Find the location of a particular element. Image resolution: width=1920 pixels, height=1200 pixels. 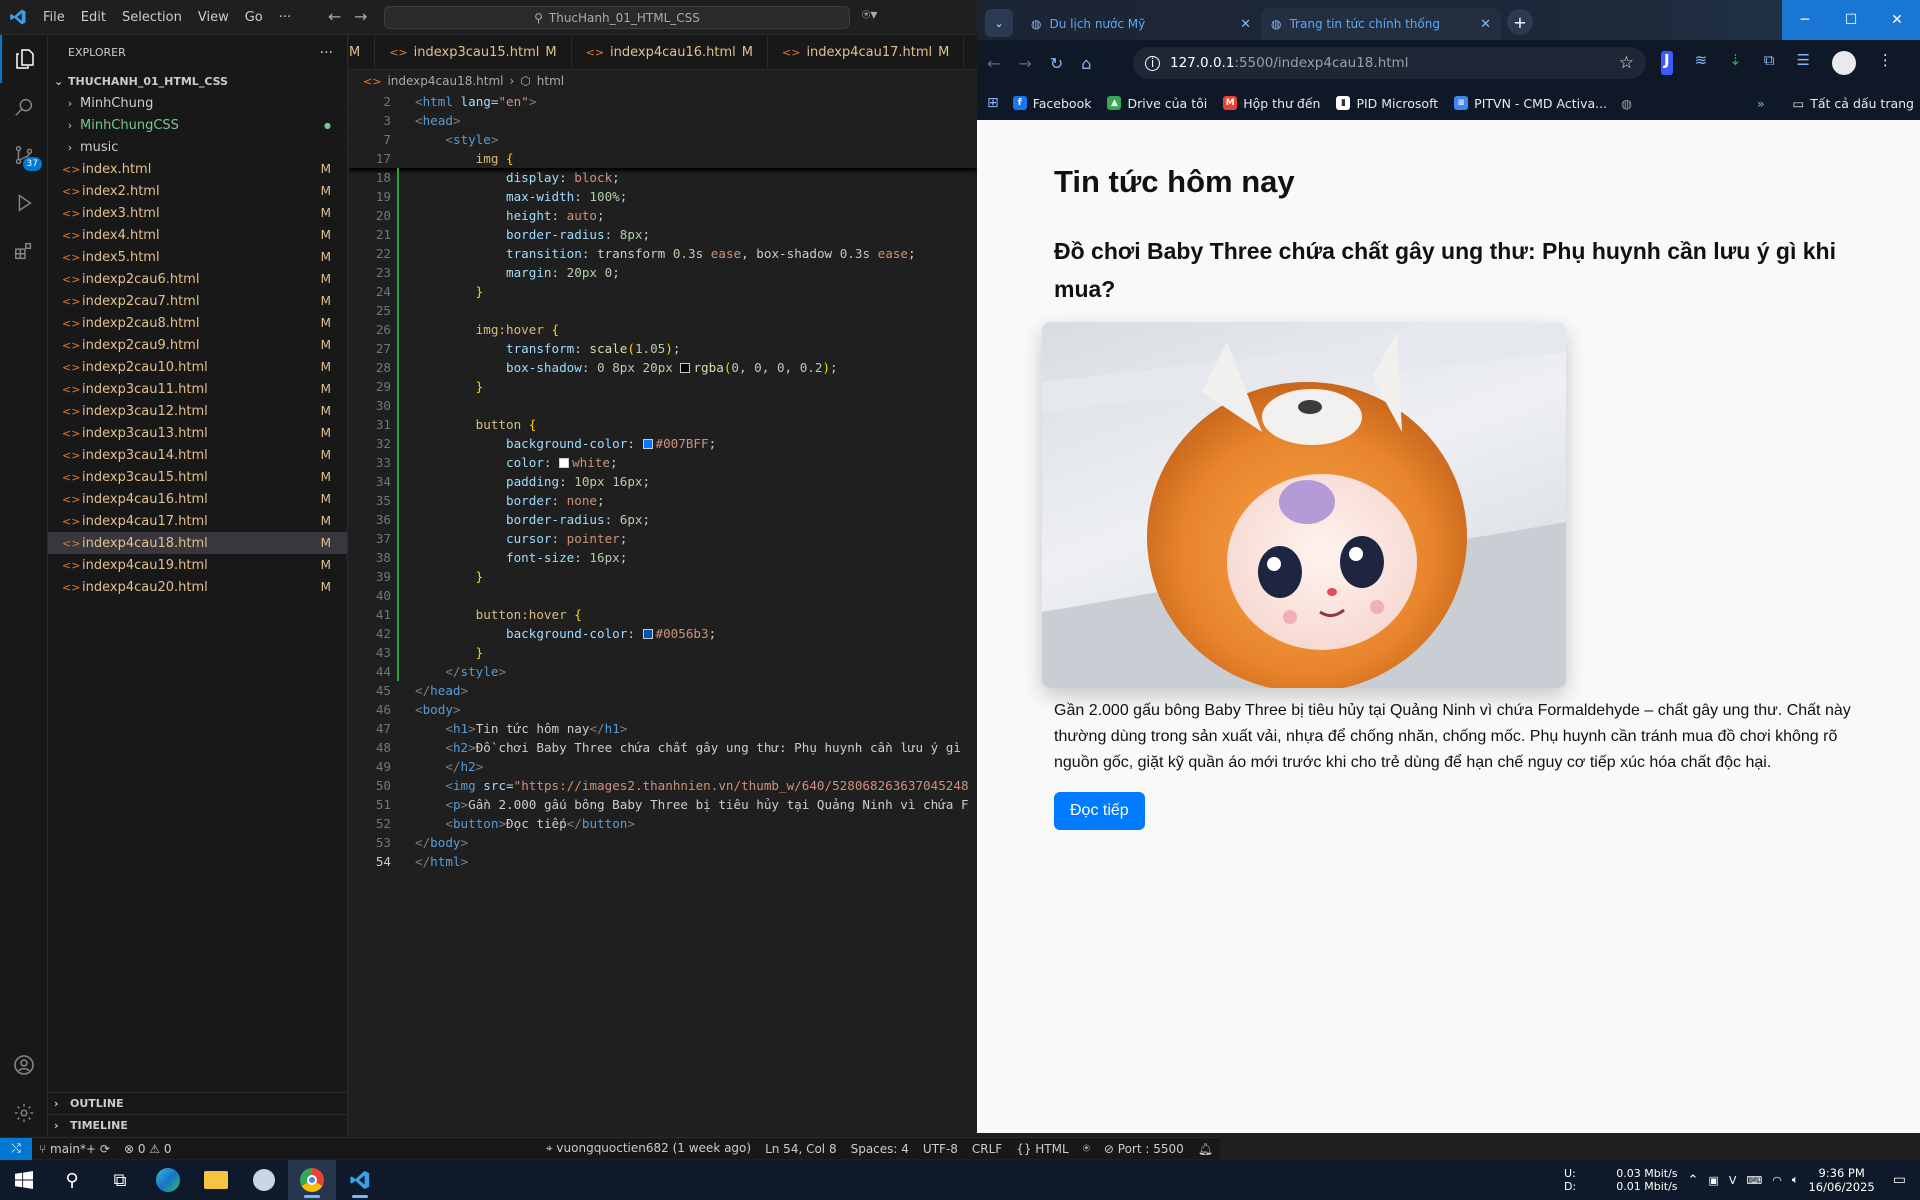

problems-status: ⊗ 0 ⚠ 0 is located at coordinates (148, 1149).